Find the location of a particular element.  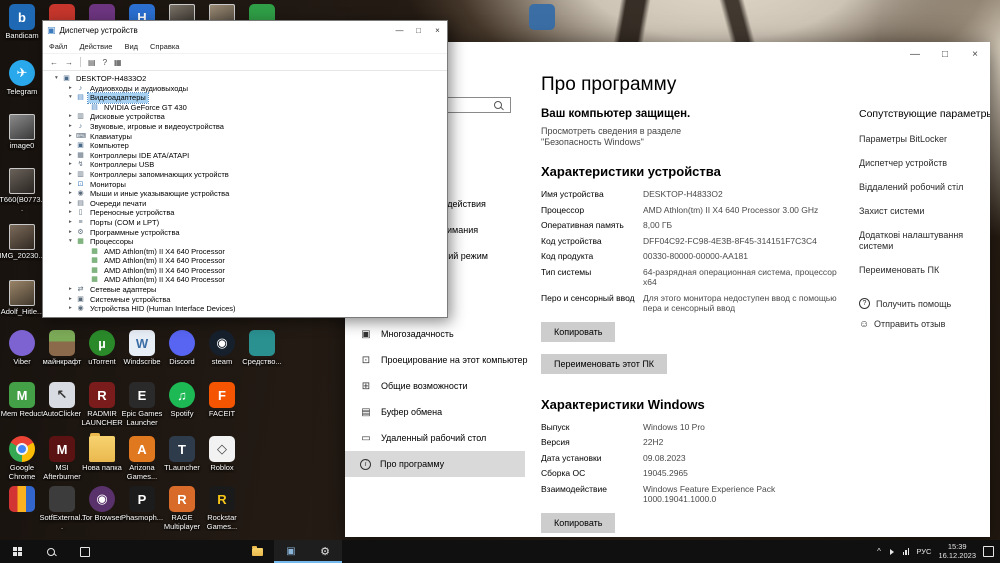

desktop-icon: Нова папка is located at coordinates (102, 453).